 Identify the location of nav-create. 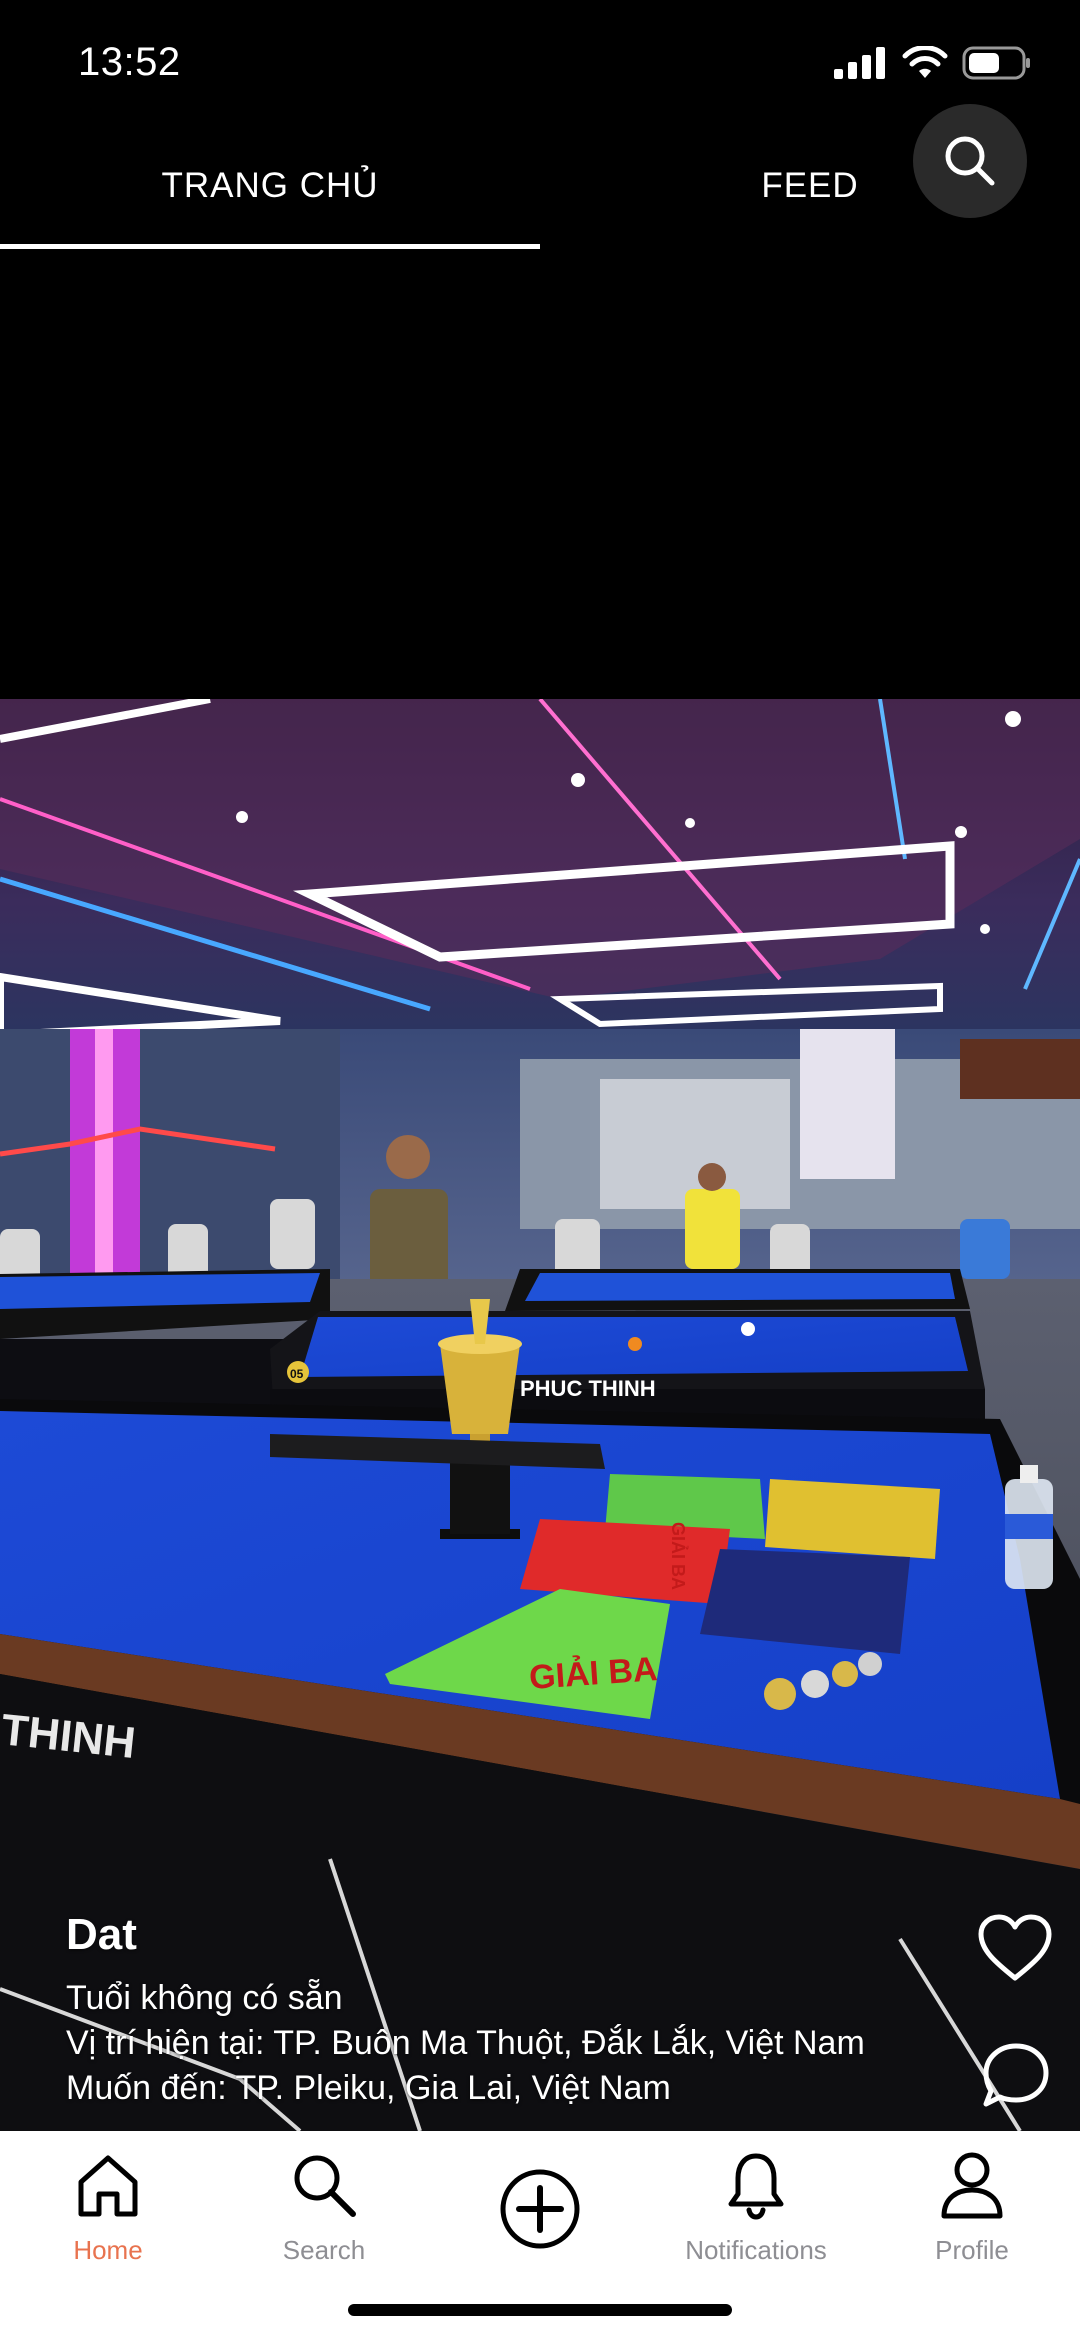
(540, 2209).